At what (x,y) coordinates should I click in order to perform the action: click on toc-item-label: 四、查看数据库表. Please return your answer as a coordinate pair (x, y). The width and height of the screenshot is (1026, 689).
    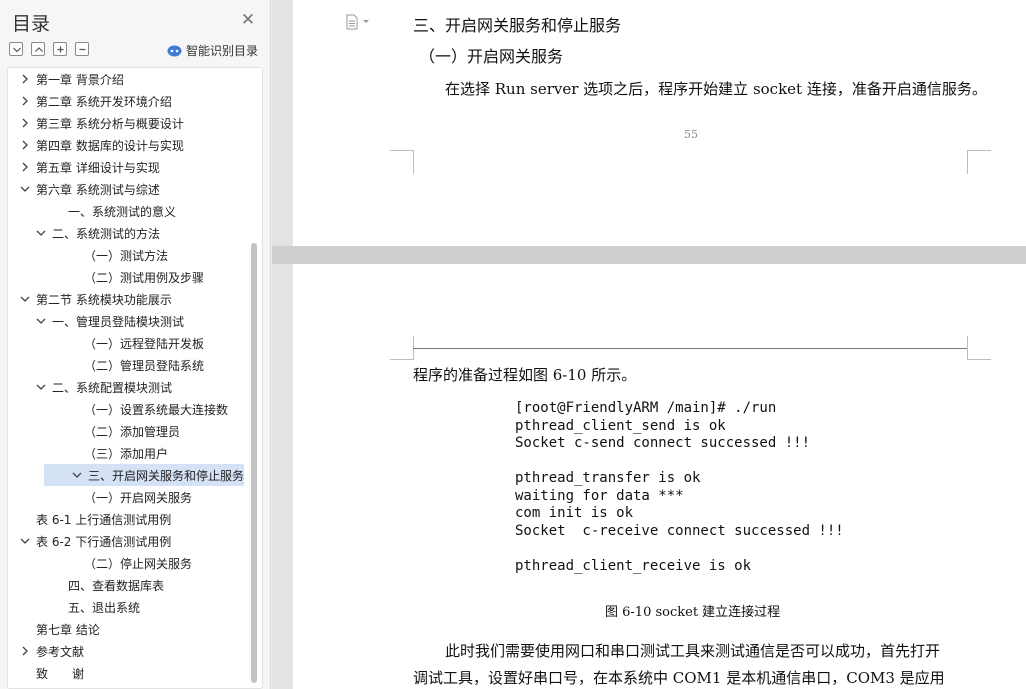
    Looking at the image, I should click on (116, 585).